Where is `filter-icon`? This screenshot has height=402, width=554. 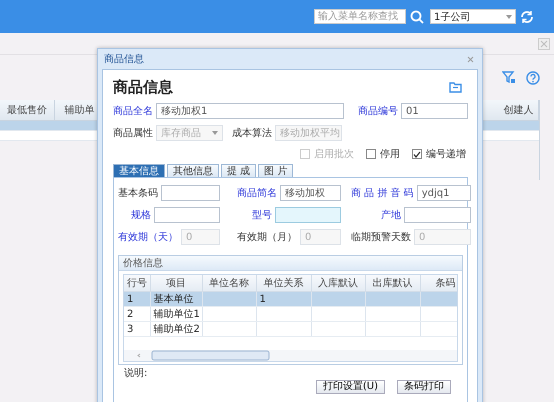 filter-icon is located at coordinates (509, 77).